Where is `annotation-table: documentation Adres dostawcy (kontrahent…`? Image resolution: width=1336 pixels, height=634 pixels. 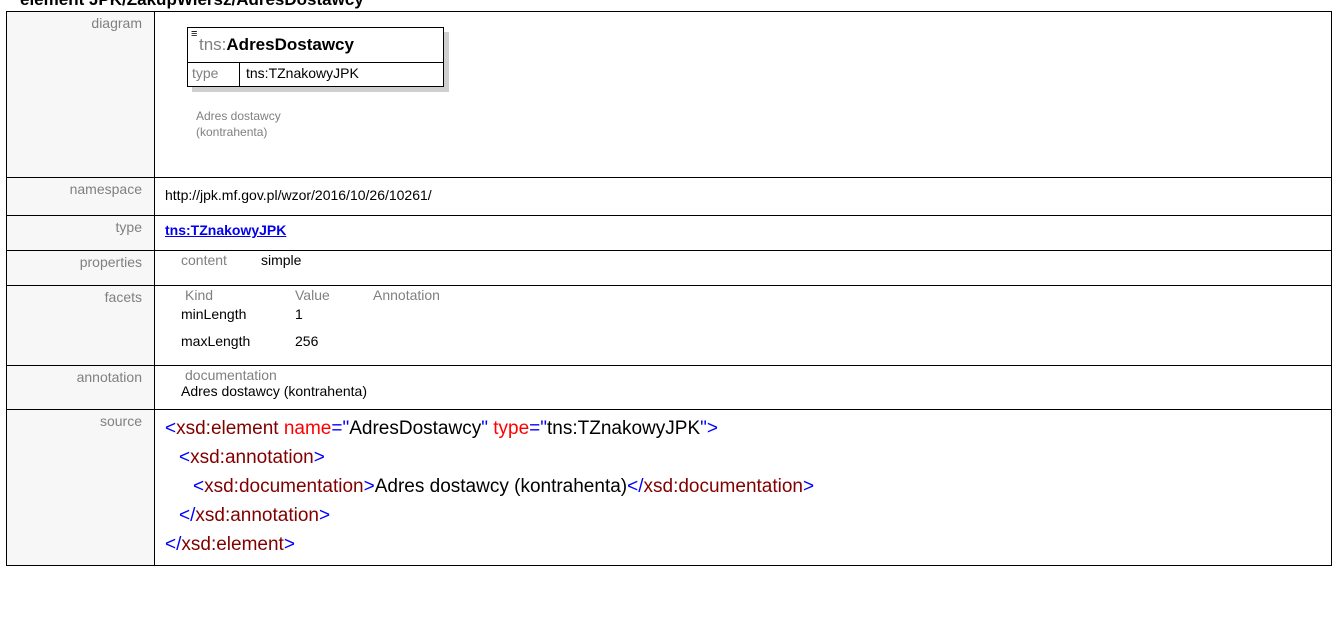 annotation-table: documentation Adres dostawcy (kontrahent… is located at coordinates (748, 383).